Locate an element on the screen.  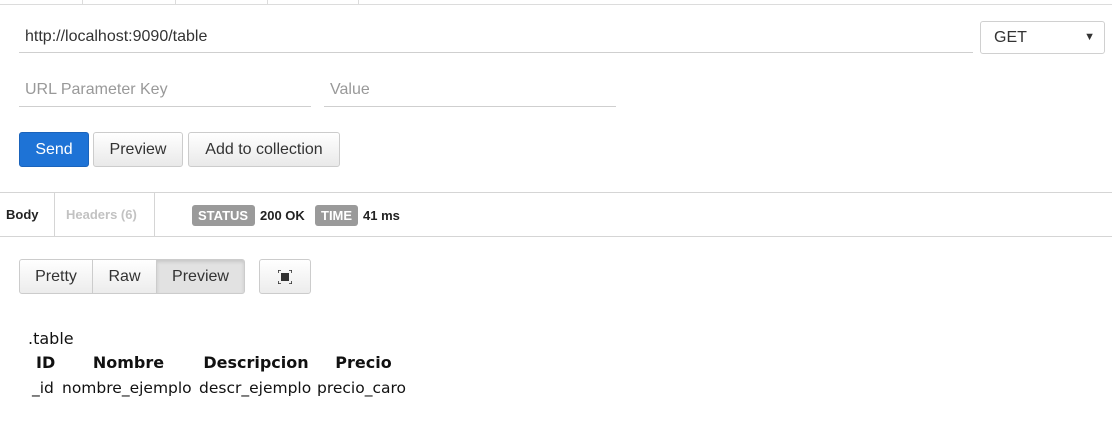
time-badge: TIME is located at coordinates (336, 215).